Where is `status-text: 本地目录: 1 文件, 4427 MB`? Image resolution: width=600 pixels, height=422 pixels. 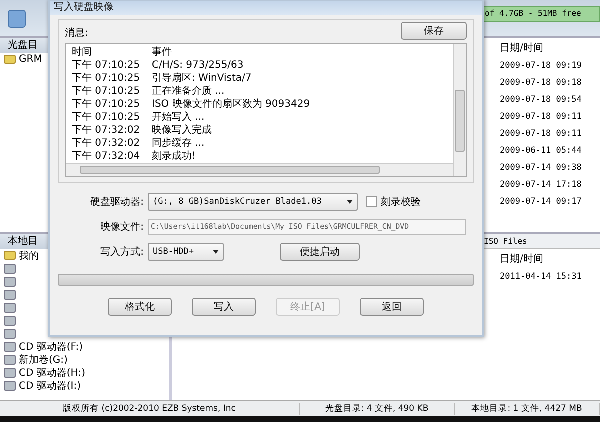
status-text: 本地目录: 1 文件, 4427 MB is located at coordinates (527, 408).